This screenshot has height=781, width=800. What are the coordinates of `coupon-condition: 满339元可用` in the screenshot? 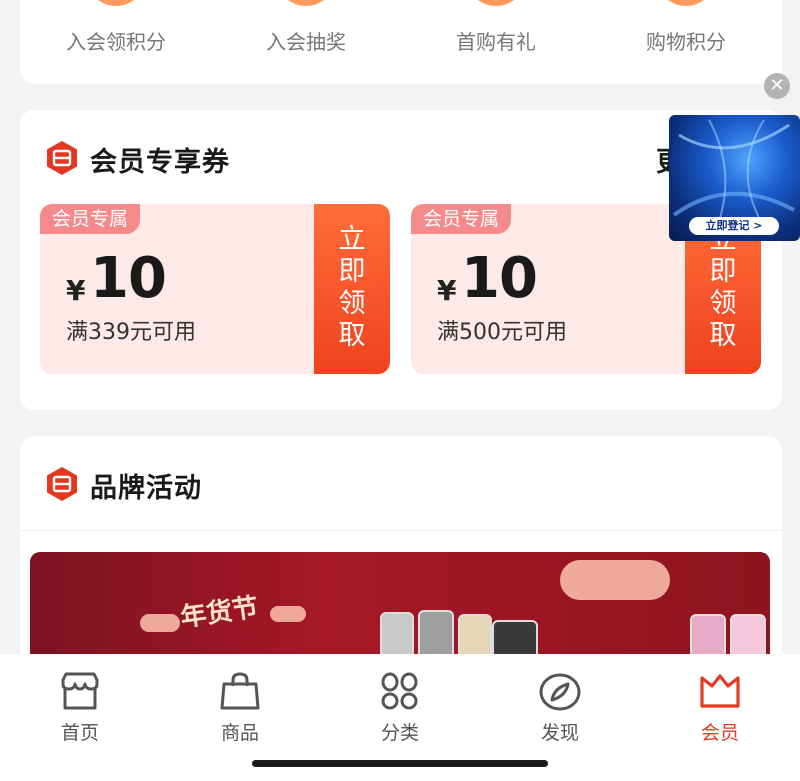 It's located at (131, 332).